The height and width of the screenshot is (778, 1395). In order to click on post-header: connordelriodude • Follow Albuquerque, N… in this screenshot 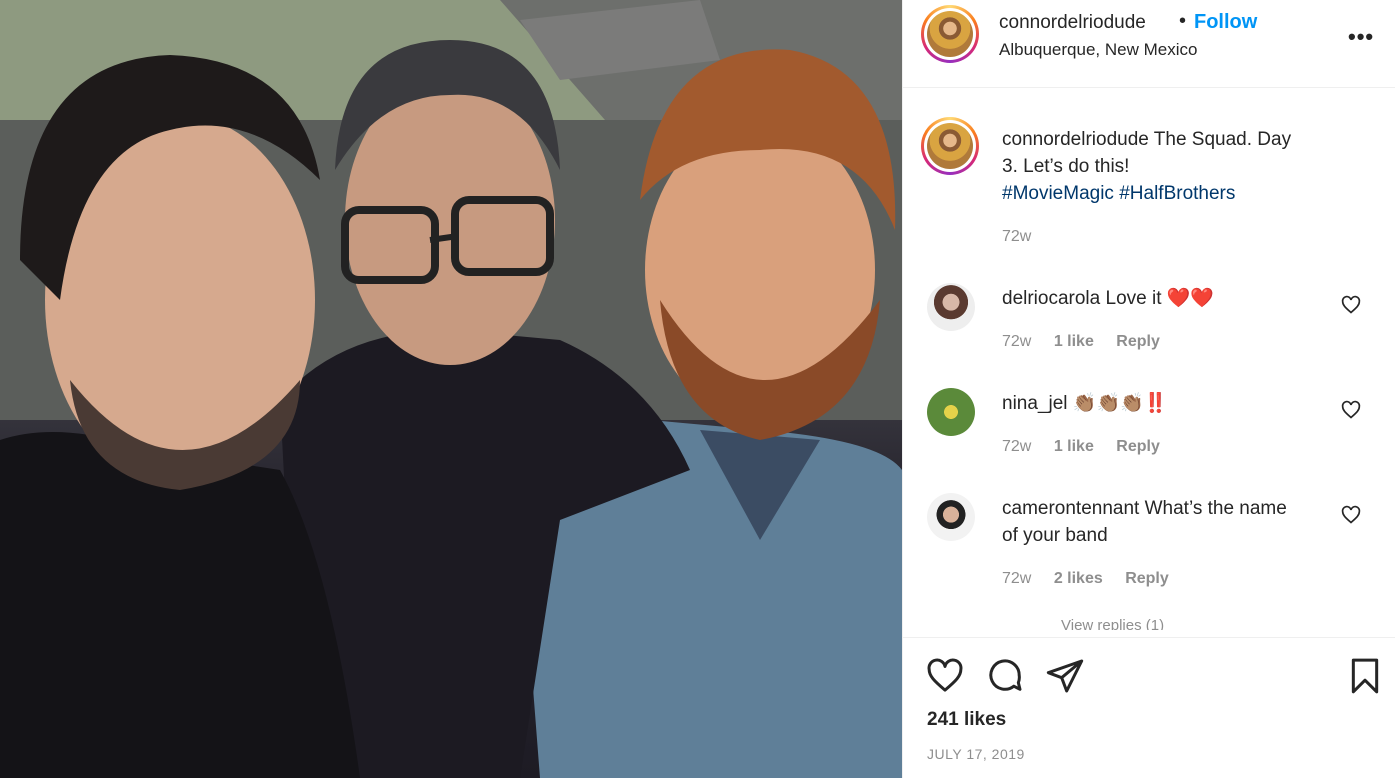, I will do `click(1149, 44)`.